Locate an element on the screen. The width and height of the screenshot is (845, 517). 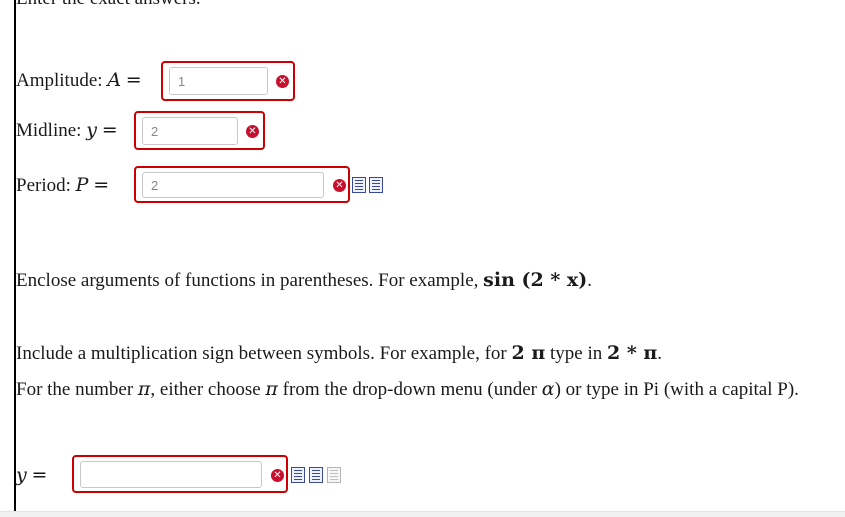
hint-pi-text-b: , either choose is located at coordinates (205, 389).